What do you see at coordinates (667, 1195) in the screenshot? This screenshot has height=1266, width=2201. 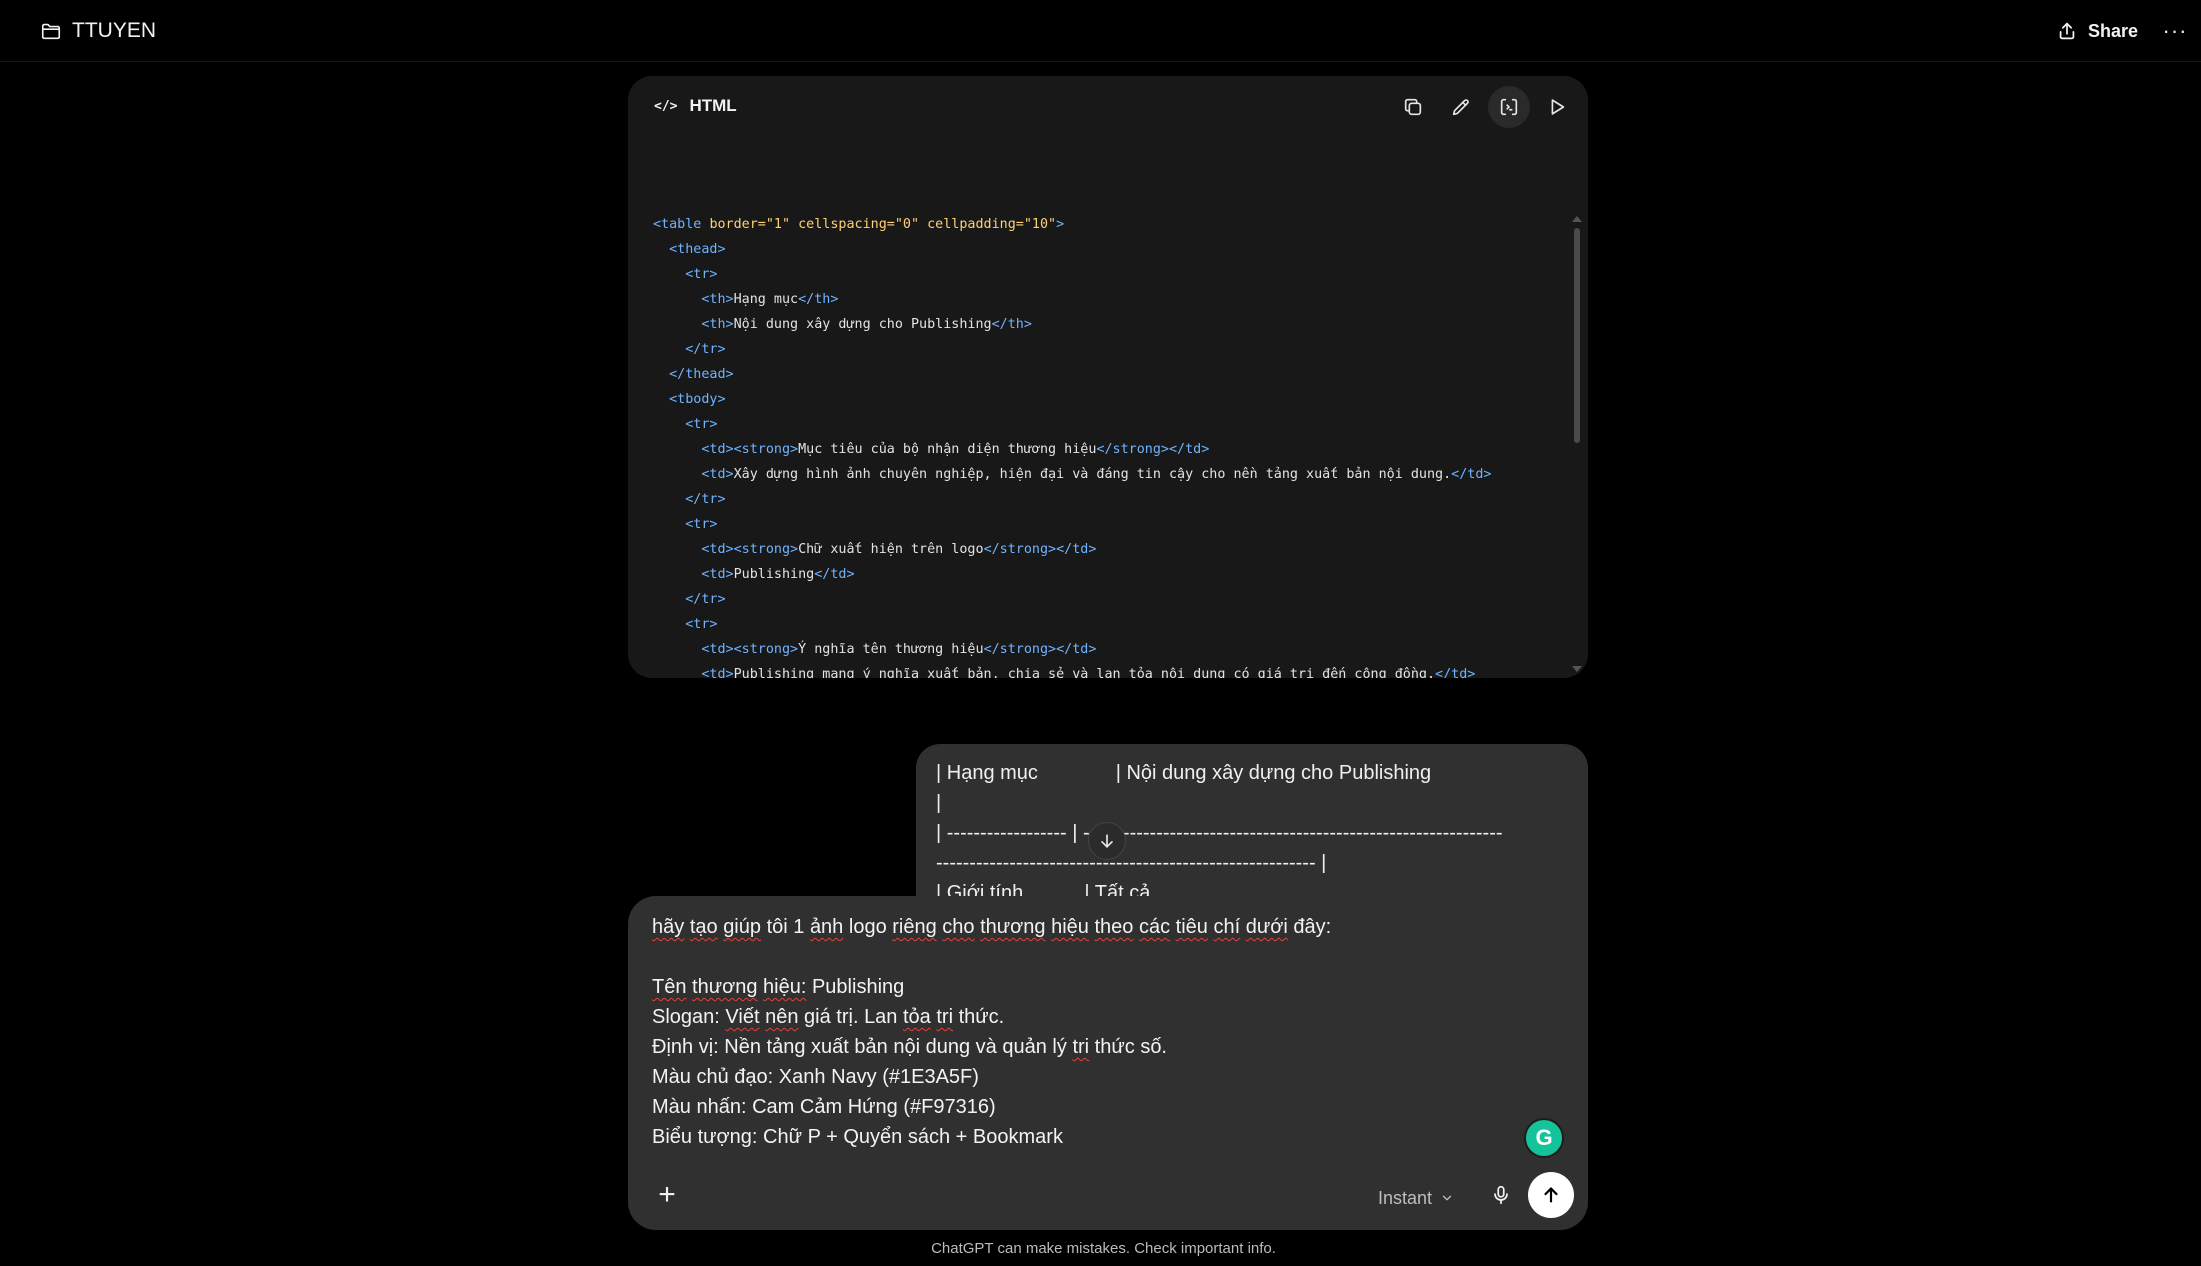 I see `attach-button: +` at bounding box center [667, 1195].